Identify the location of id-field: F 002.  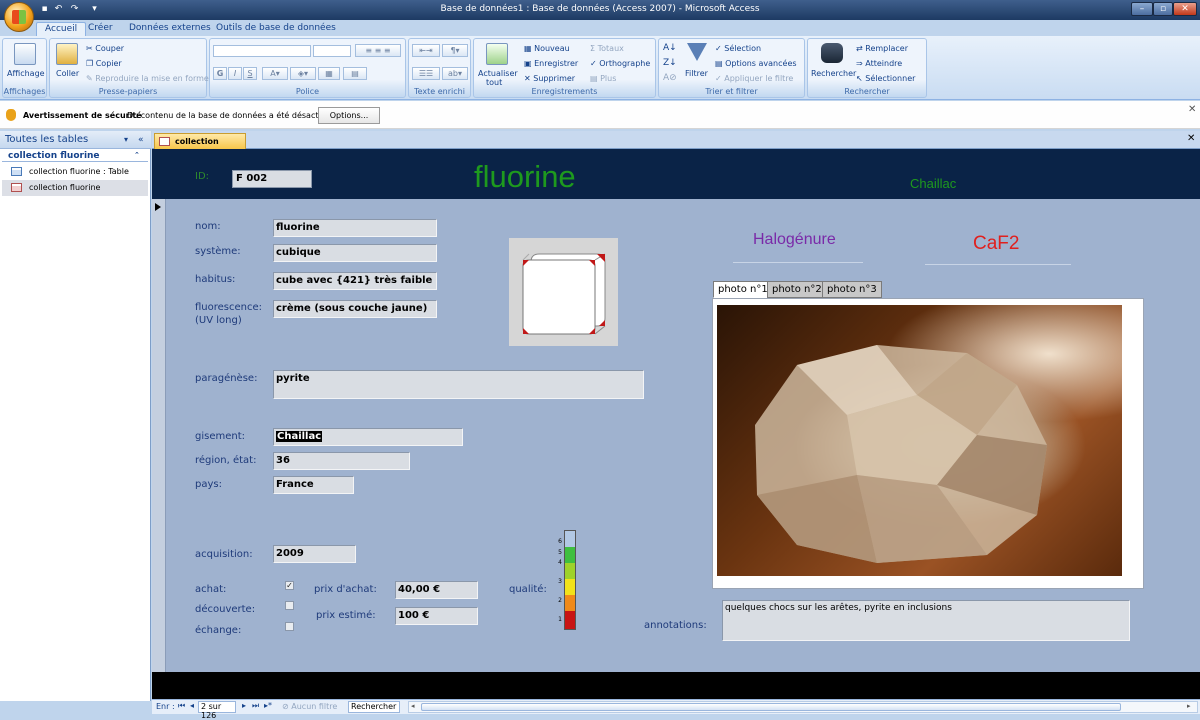
(272, 179).